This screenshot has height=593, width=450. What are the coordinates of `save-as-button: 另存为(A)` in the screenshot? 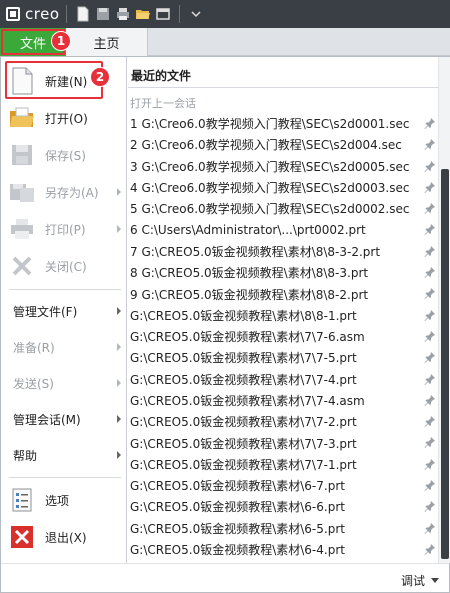 It's located at (65, 192).